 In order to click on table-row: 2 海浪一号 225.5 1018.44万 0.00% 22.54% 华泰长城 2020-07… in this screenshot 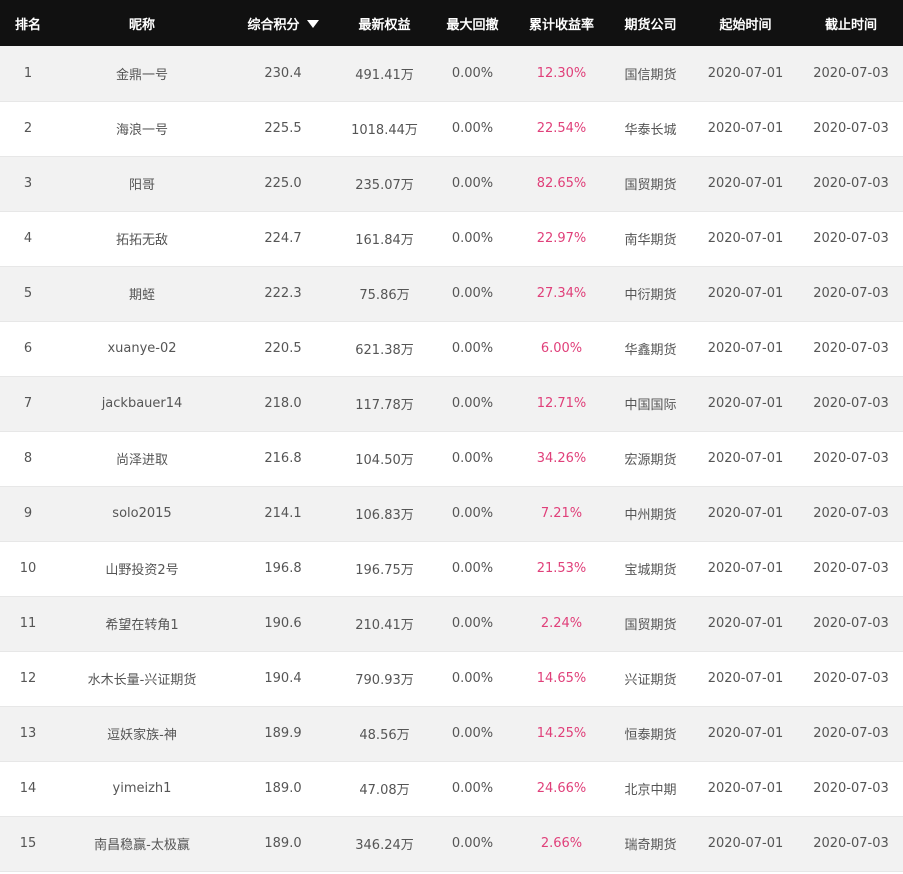, I will do `click(451, 129)`.